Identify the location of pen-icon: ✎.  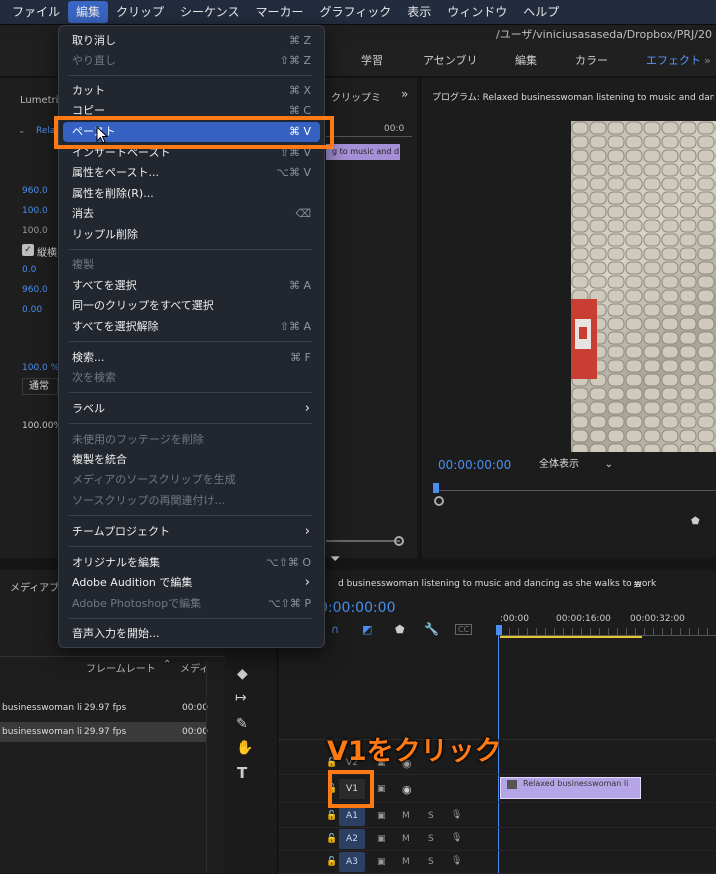
(242, 724).